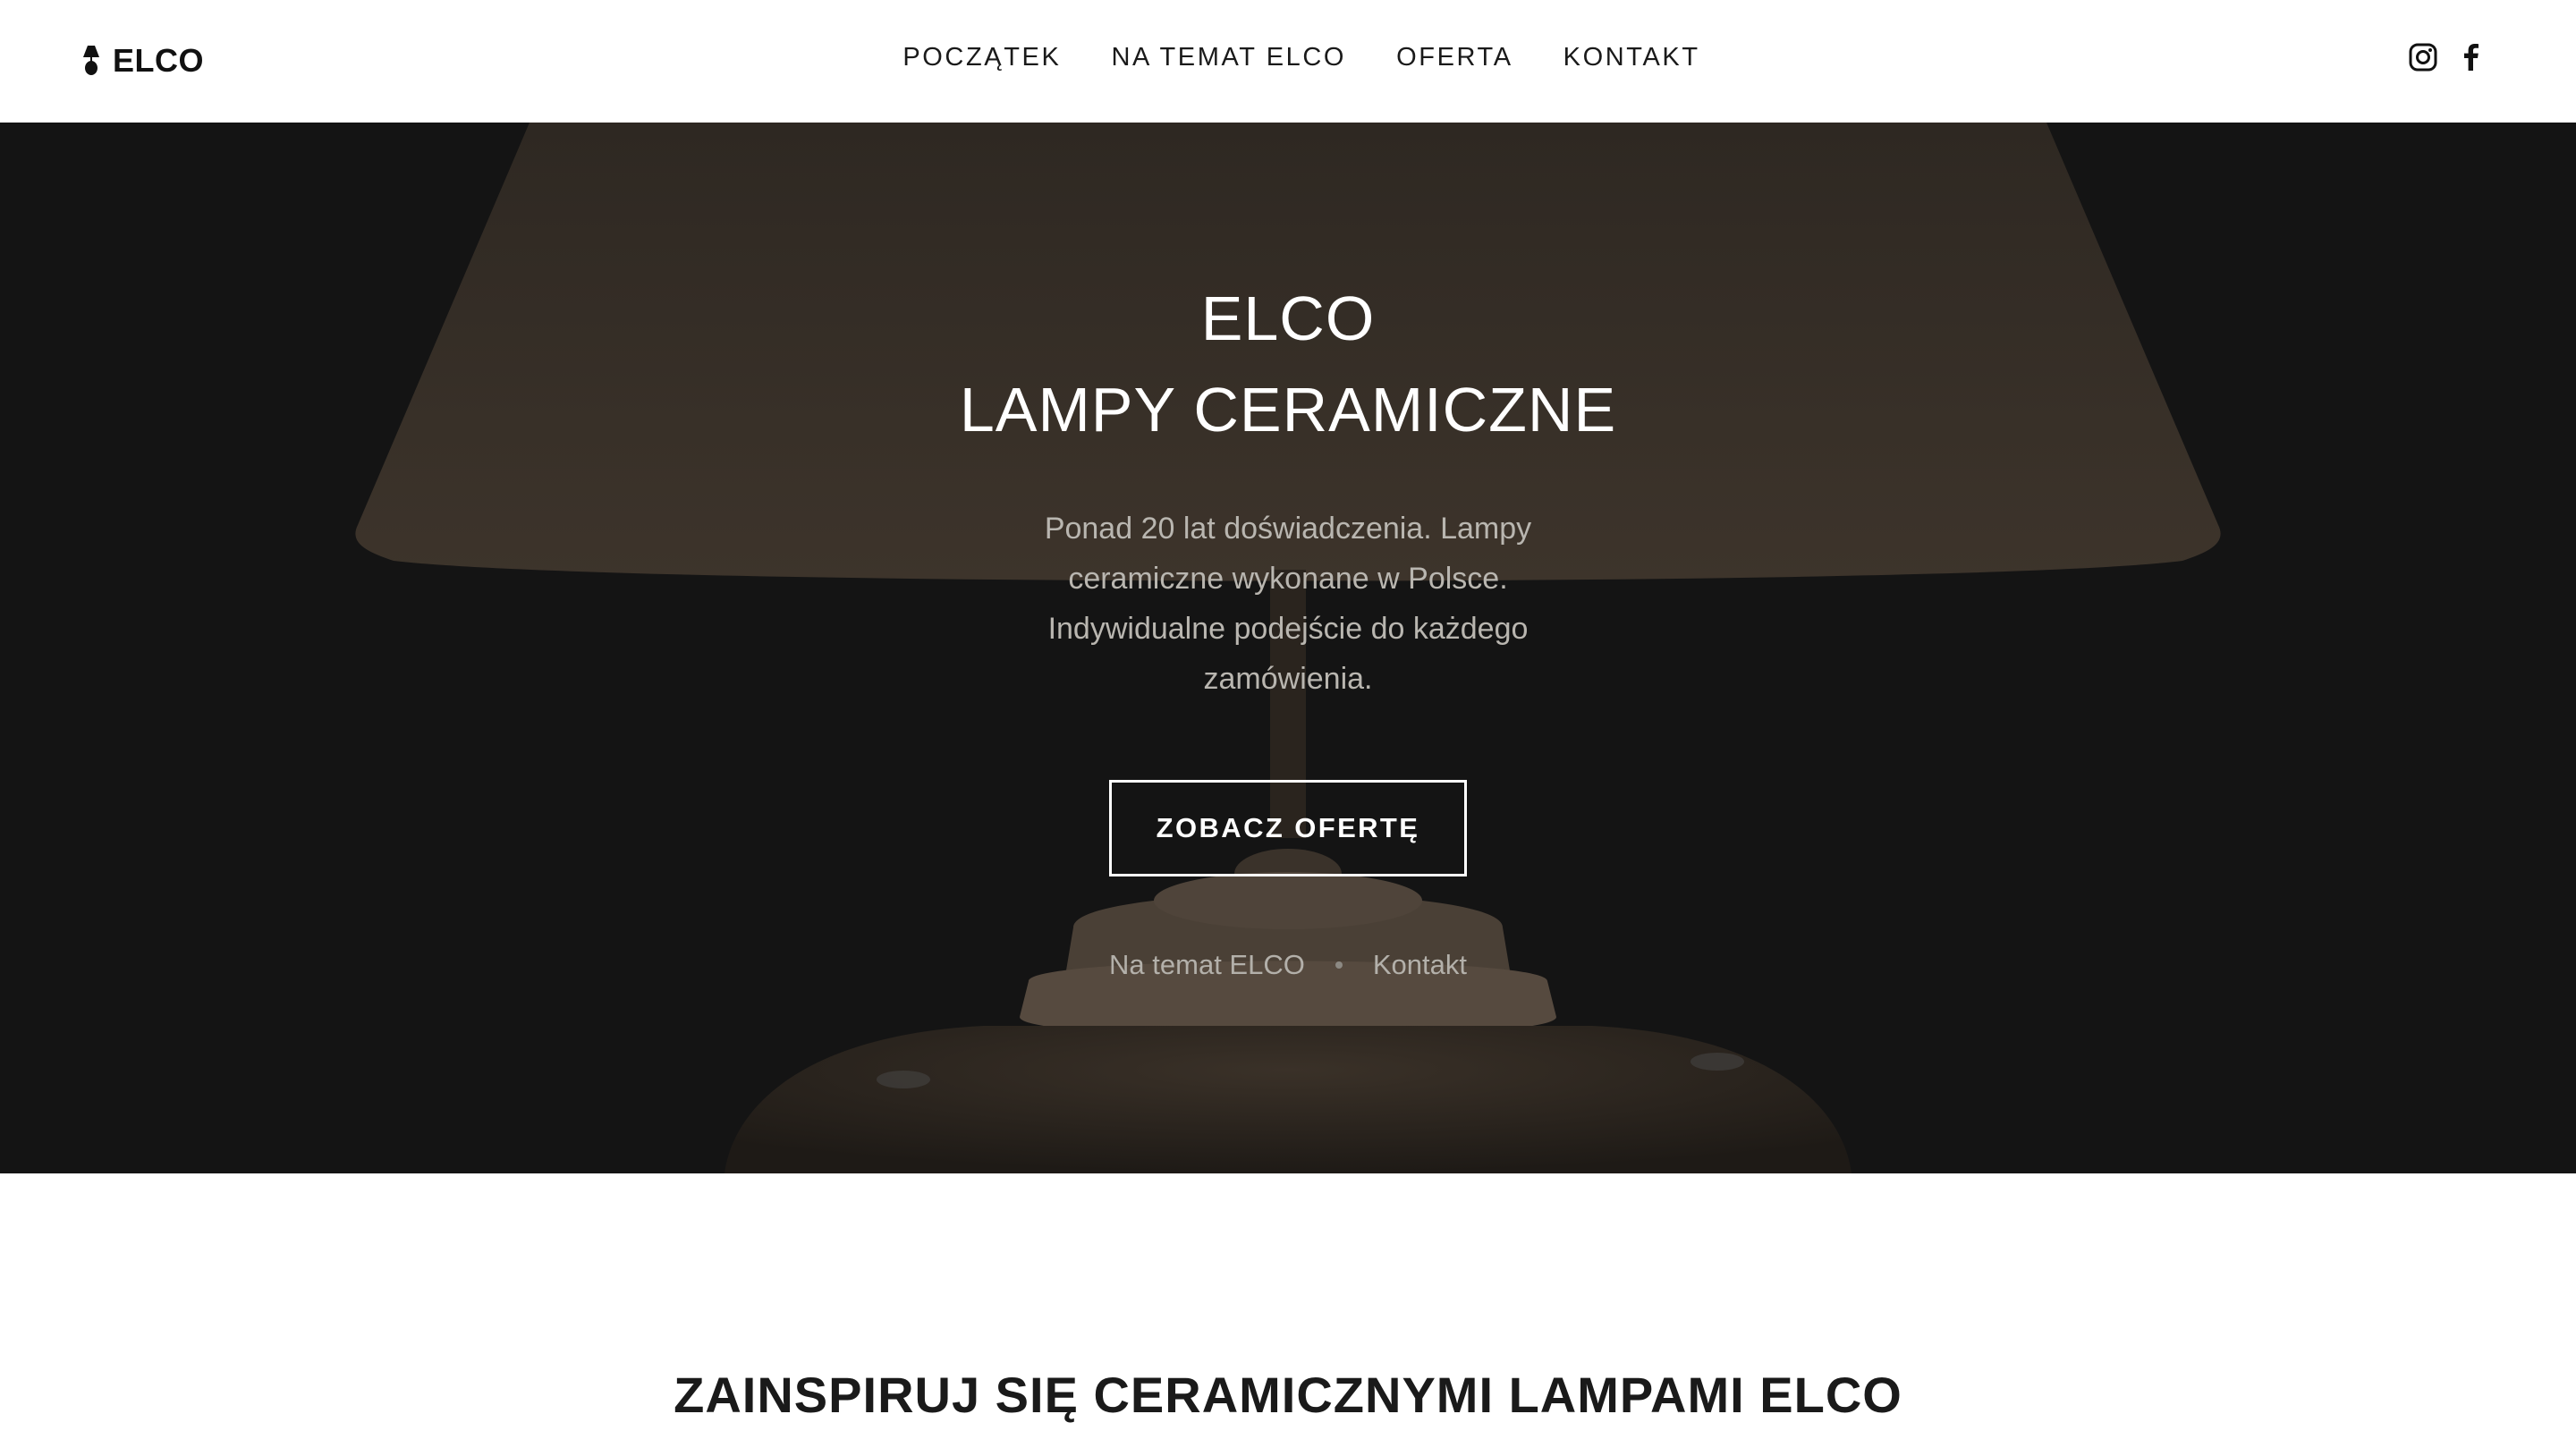  What do you see at coordinates (2447, 57) in the screenshot?
I see `social-links` at bounding box center [2447, 57].